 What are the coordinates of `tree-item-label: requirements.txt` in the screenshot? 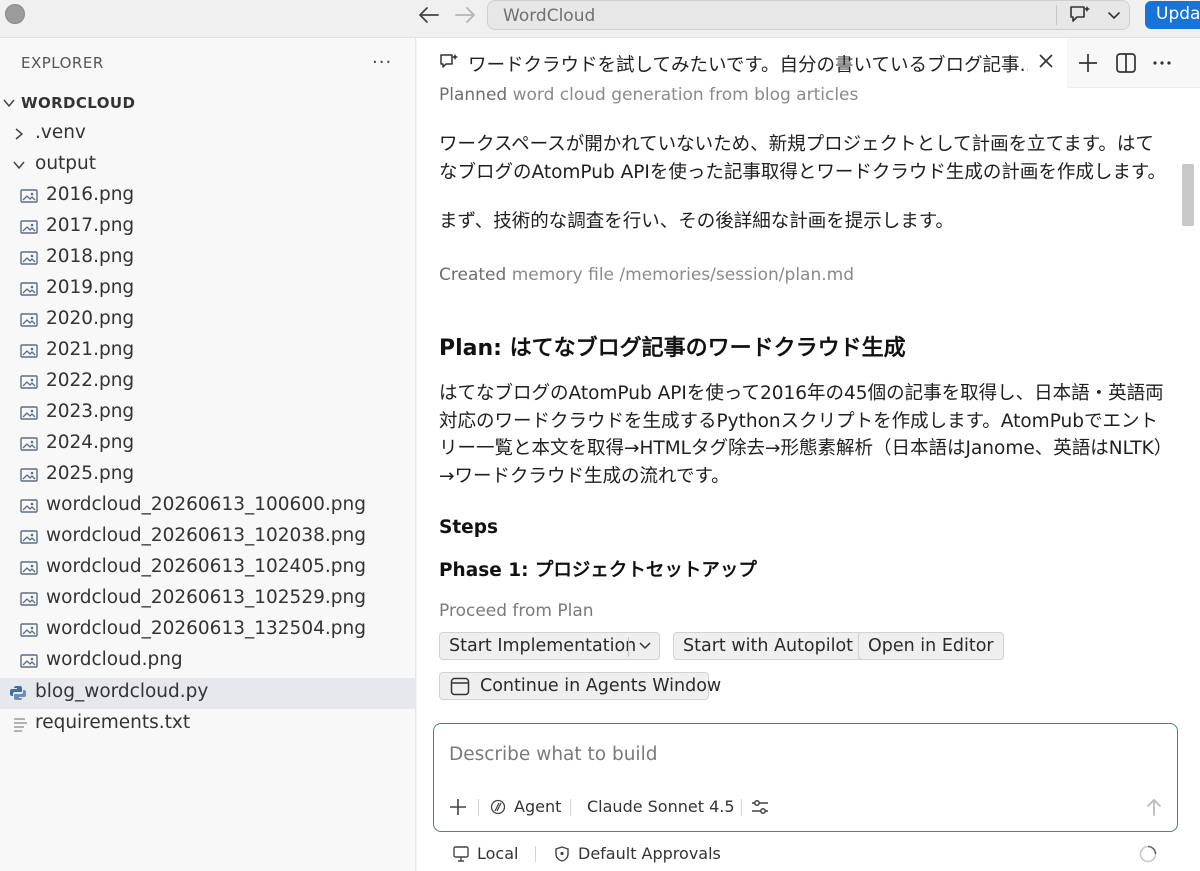 It's located at (113, 722).